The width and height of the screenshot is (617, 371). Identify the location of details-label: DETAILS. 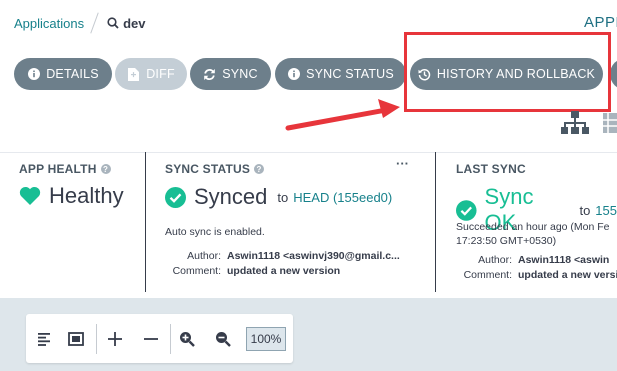
(72, 74).